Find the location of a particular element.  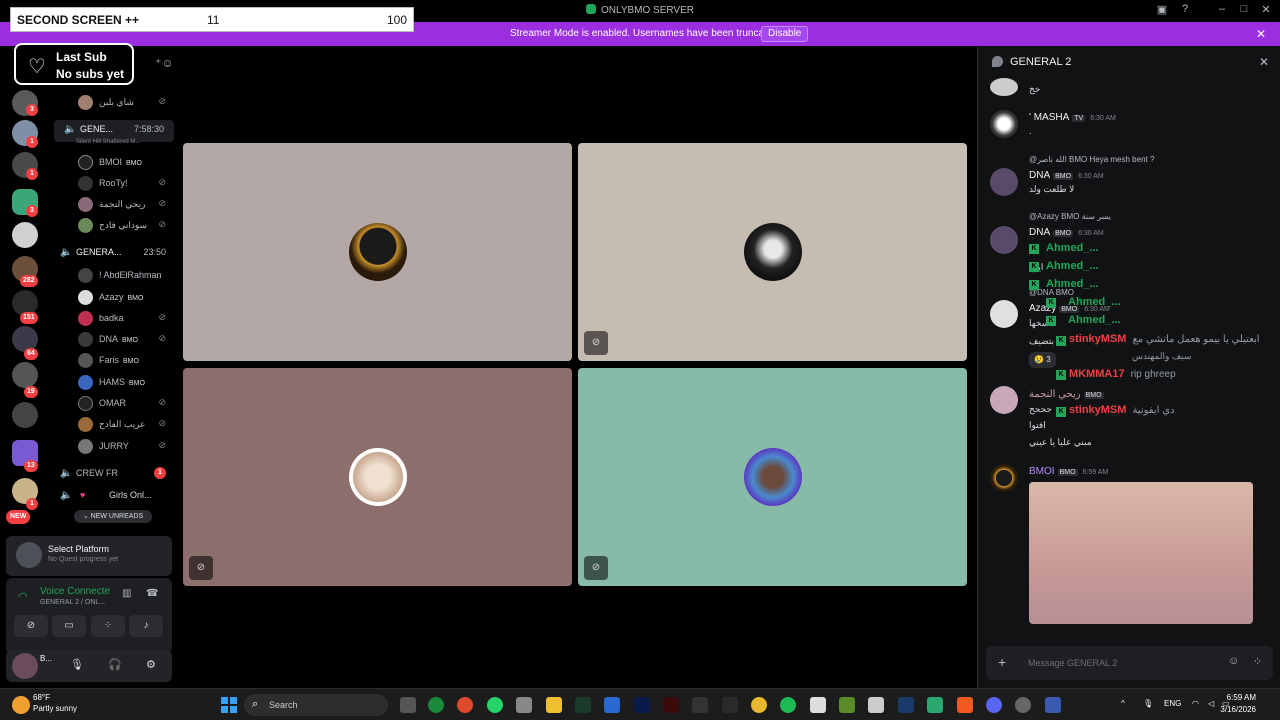

voice-member: Azazy BMO is located at coordinates (113, 297).